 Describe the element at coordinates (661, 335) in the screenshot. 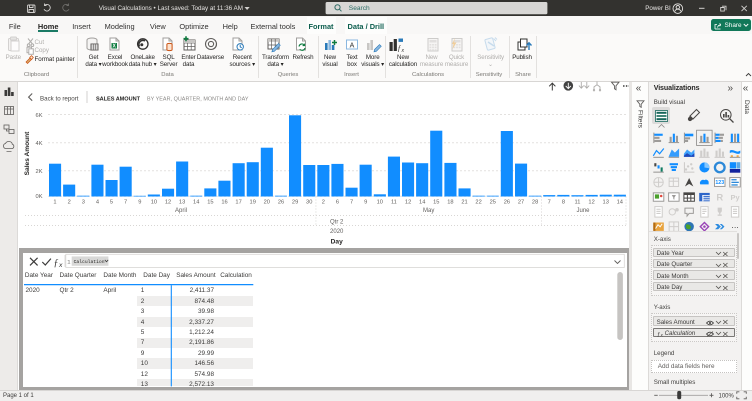

I see `svg-text: x` at that location.